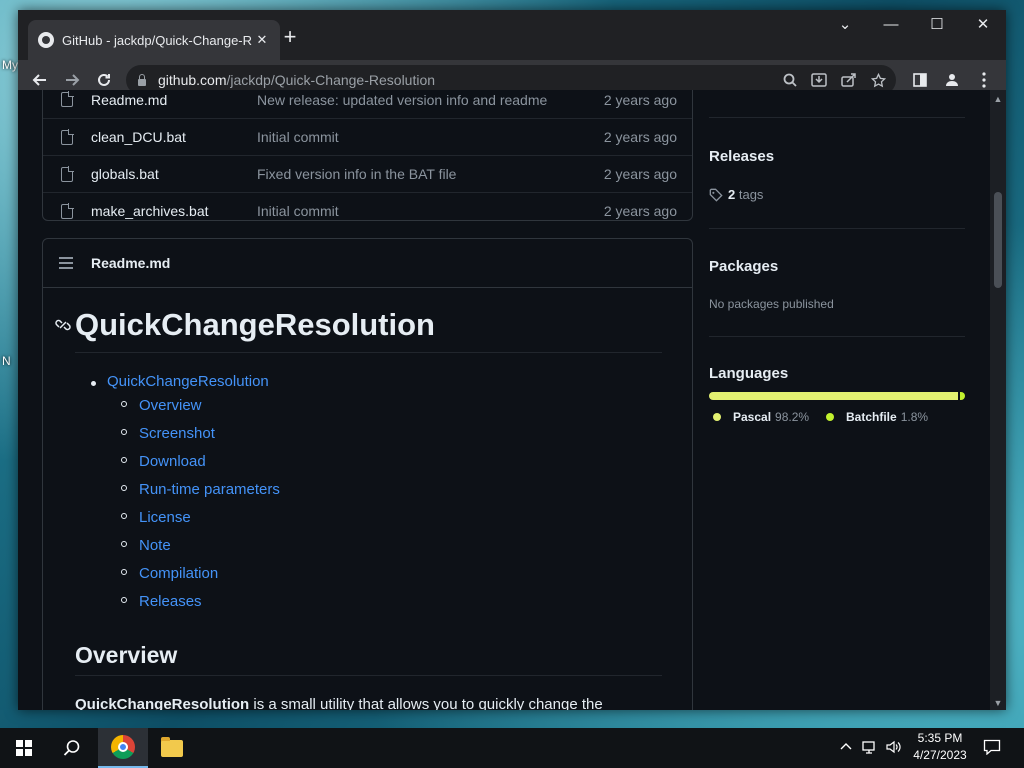  I want to click on packages-text: No packages published, so click(771, 304).